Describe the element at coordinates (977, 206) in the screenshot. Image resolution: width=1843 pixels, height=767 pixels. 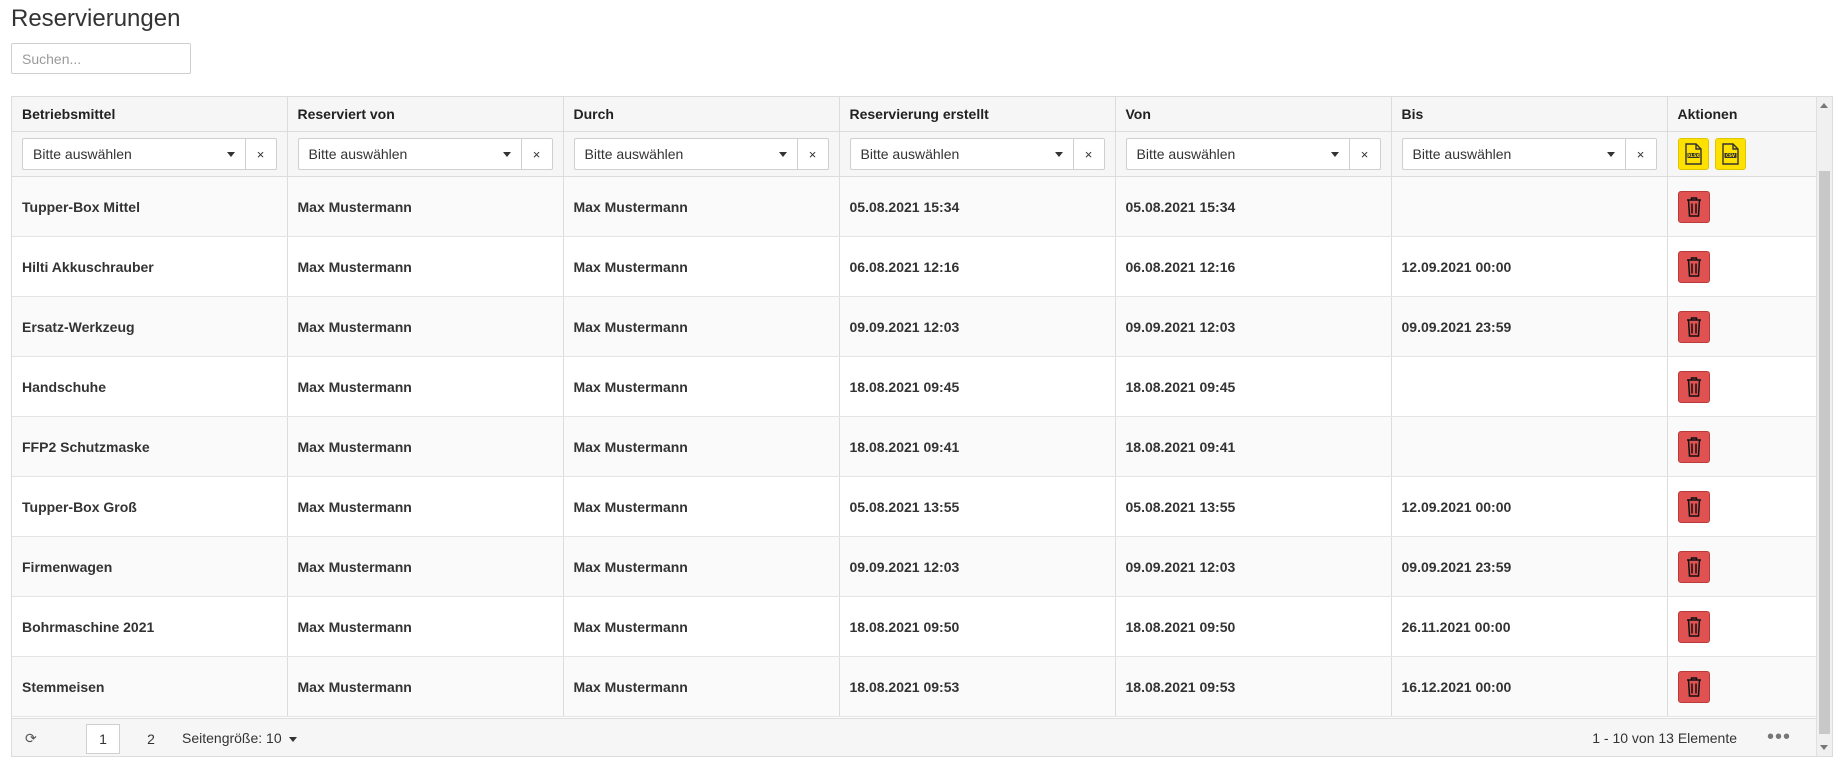
I see `cell-reservierung-erstellt: 05.08.2021 15:34` at that location.